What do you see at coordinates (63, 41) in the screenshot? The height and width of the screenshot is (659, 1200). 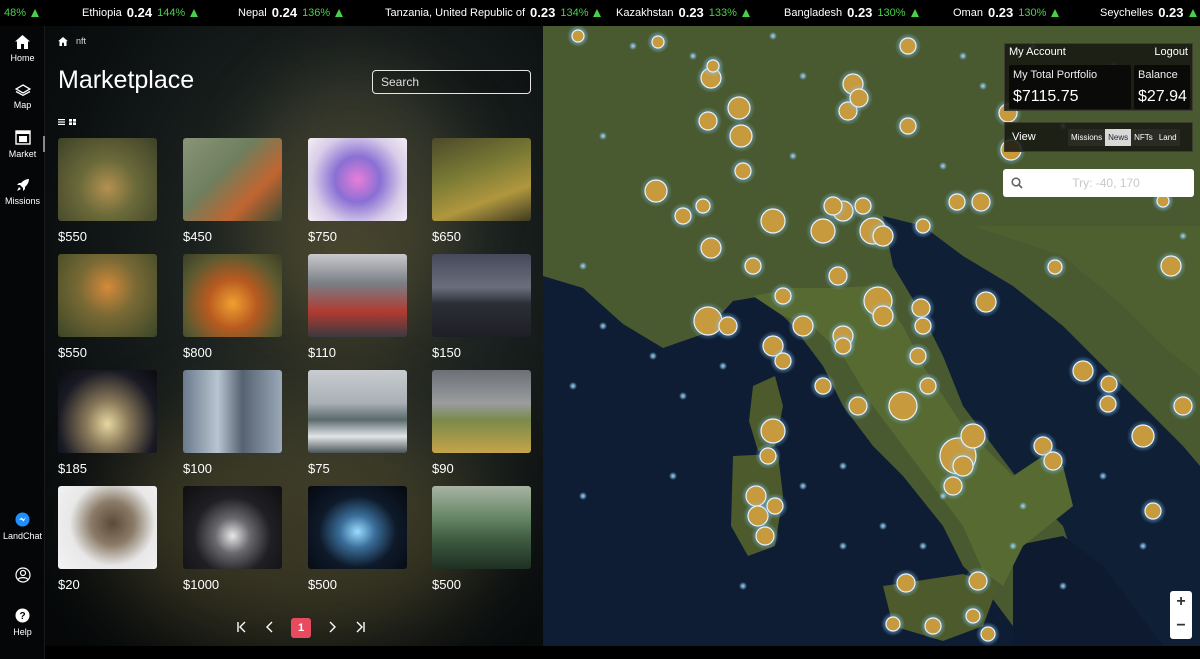 I see `home-icon` at bounding box center [63, 41].